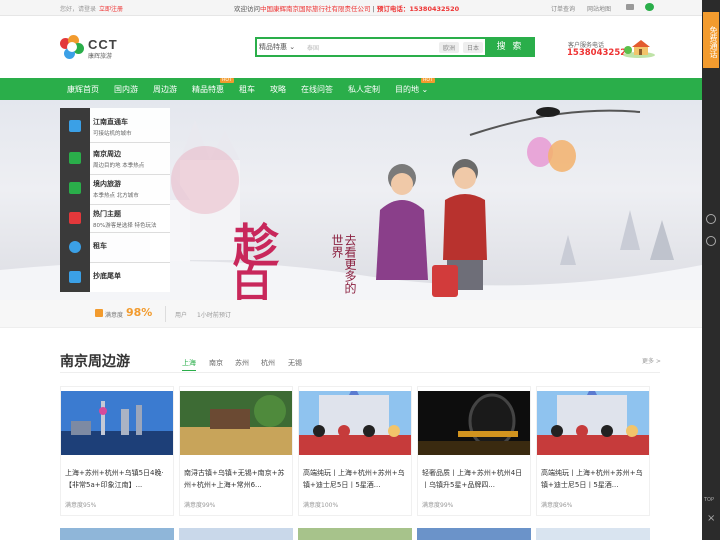 The height and width of the screenshot is (540, 720). I want to click on tour-card: 轻奢品质丨上海+苏州+杭州4日丨乌镇升5星+品牌四... 满意度99%, so click(474, 451).